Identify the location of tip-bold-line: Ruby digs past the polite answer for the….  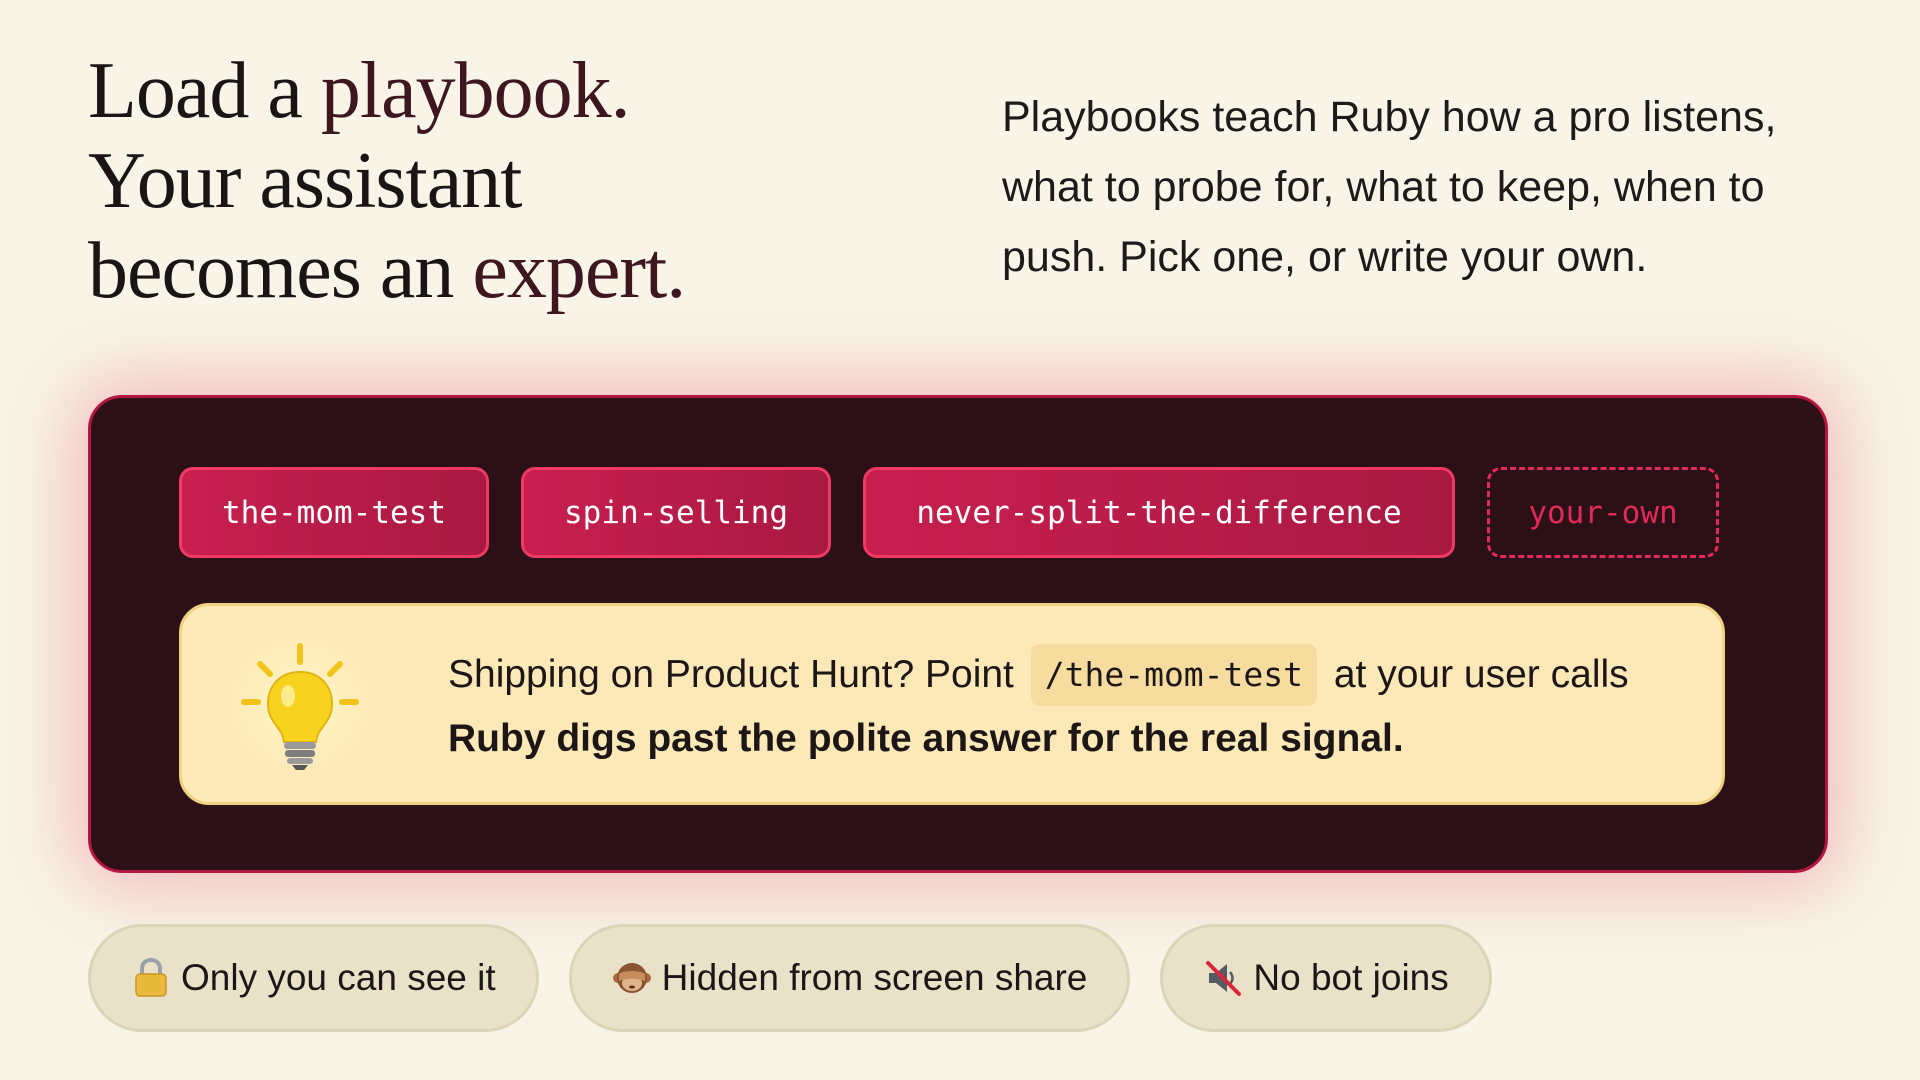
(926, 738).